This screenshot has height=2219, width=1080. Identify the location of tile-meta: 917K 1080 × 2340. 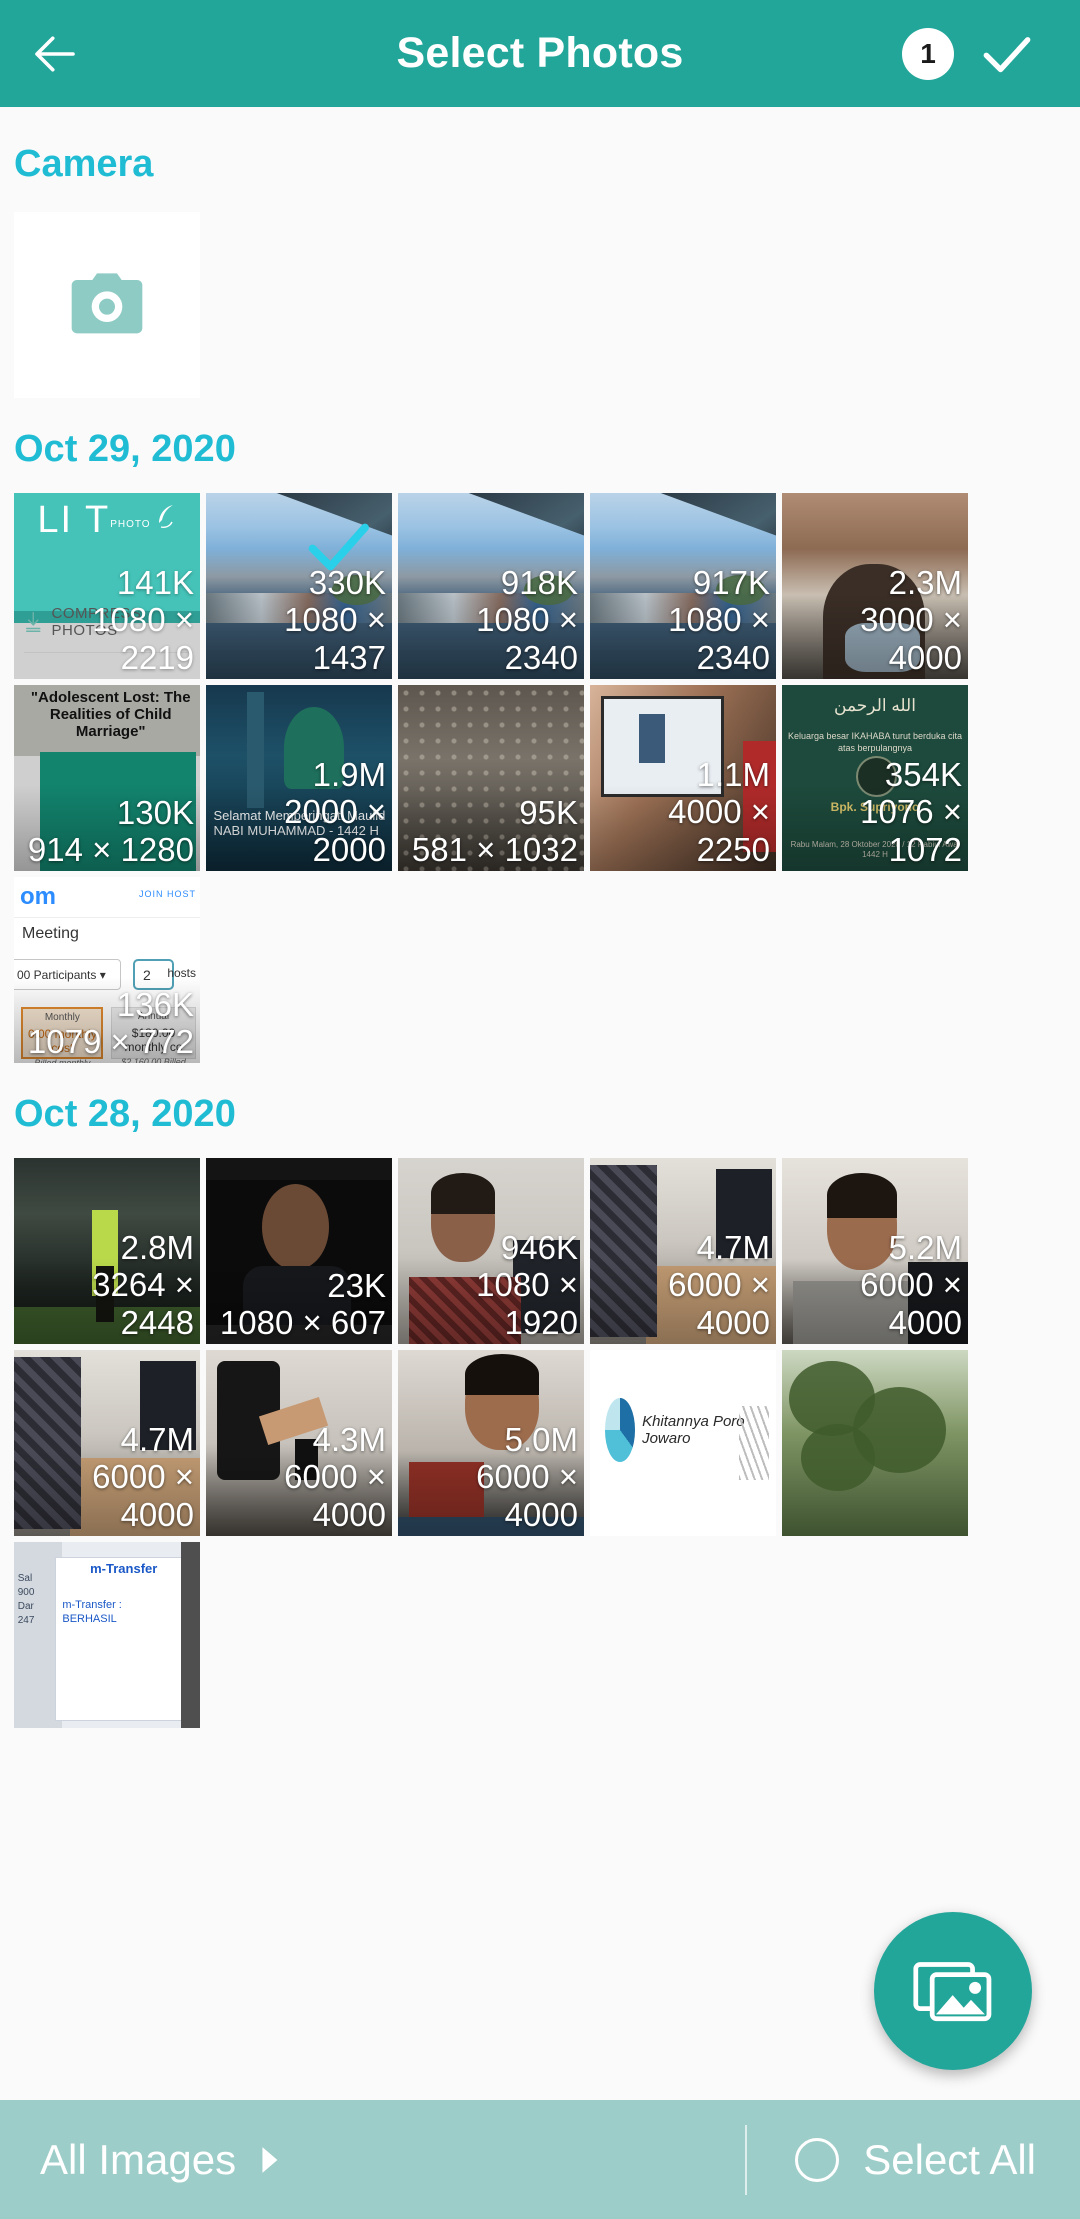
(683, 622).